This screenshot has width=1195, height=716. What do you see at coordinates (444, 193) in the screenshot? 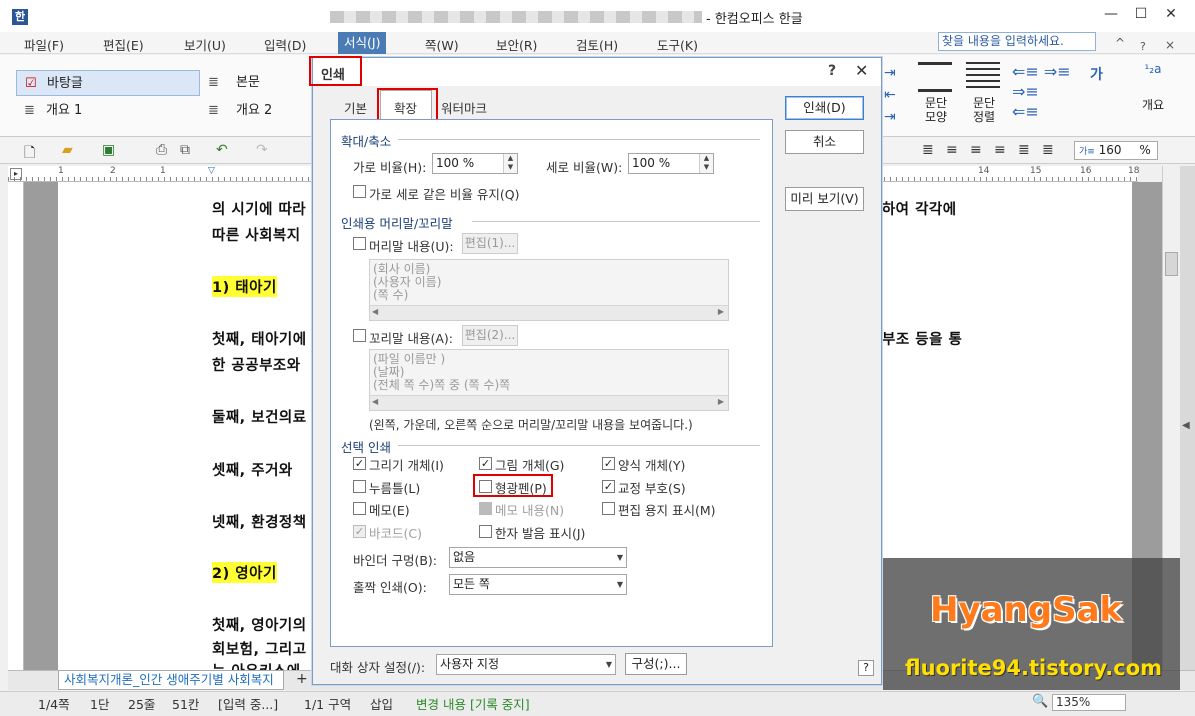
I see `keep-ratio-label: 가로 세로 같은 비율 유지(Q)` at bounding box center [444, 193].